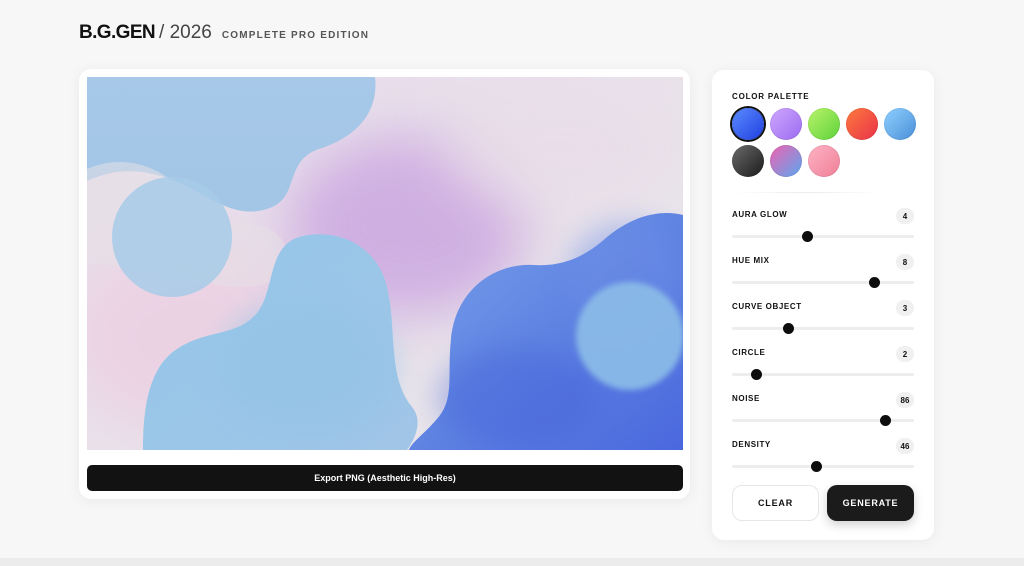 The image size is (1024, 566). Describe the element at coordinates (786, 124) in the screenshot. I see `swatch-violet` at that location.